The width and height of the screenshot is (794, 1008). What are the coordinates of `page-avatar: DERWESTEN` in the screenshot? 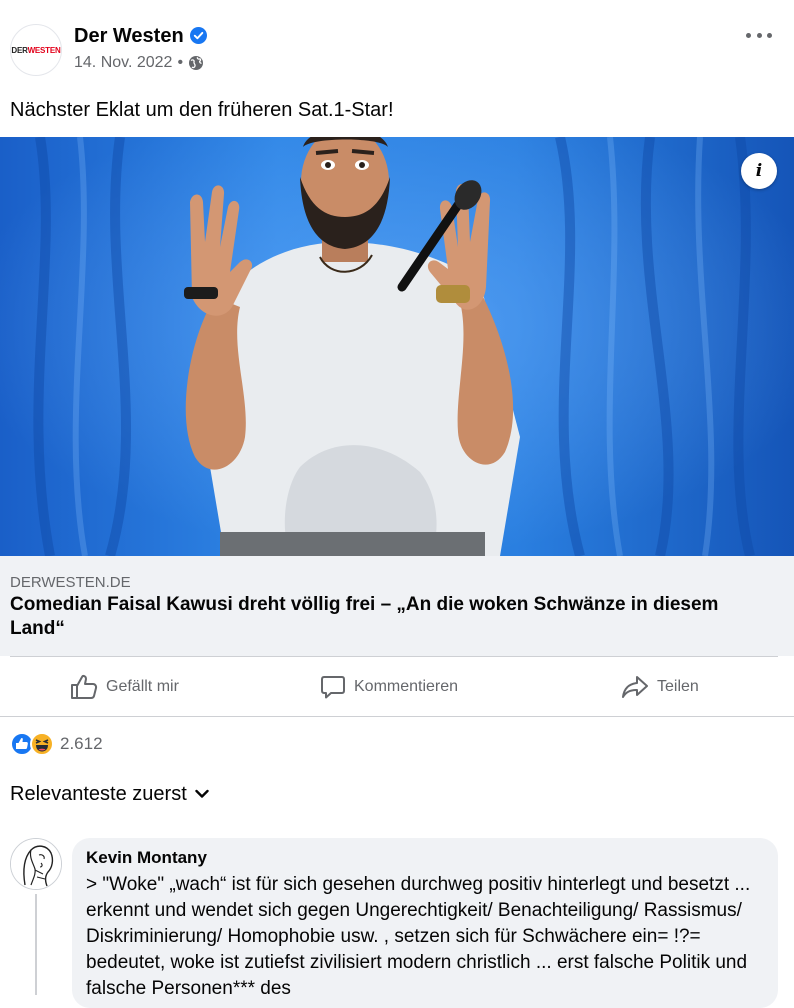 It's located at (36, 50).